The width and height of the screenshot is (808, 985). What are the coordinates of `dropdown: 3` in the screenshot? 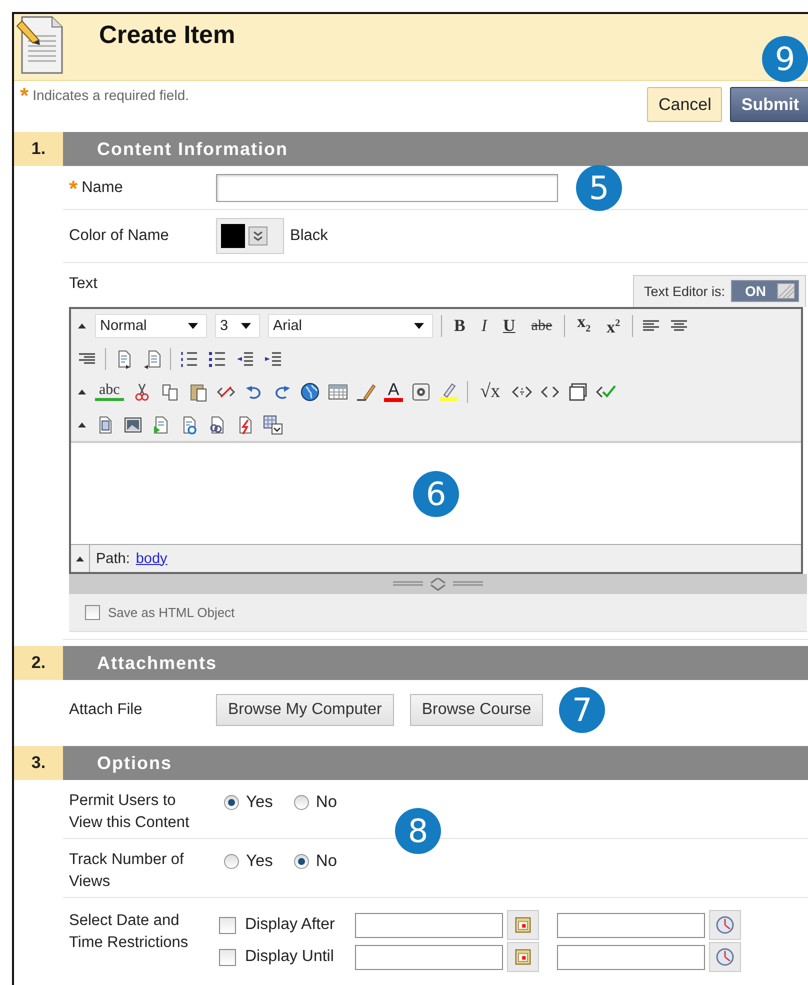 It's located at (237, 326).